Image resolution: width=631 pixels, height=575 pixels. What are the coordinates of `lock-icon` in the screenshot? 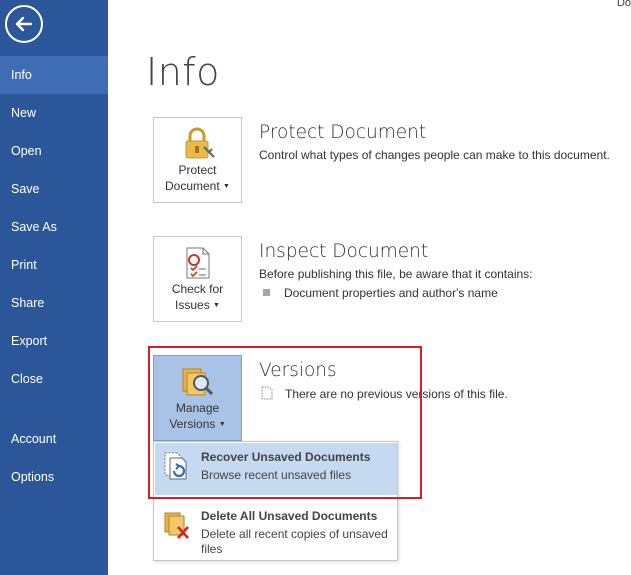 It's located at (200, 143).